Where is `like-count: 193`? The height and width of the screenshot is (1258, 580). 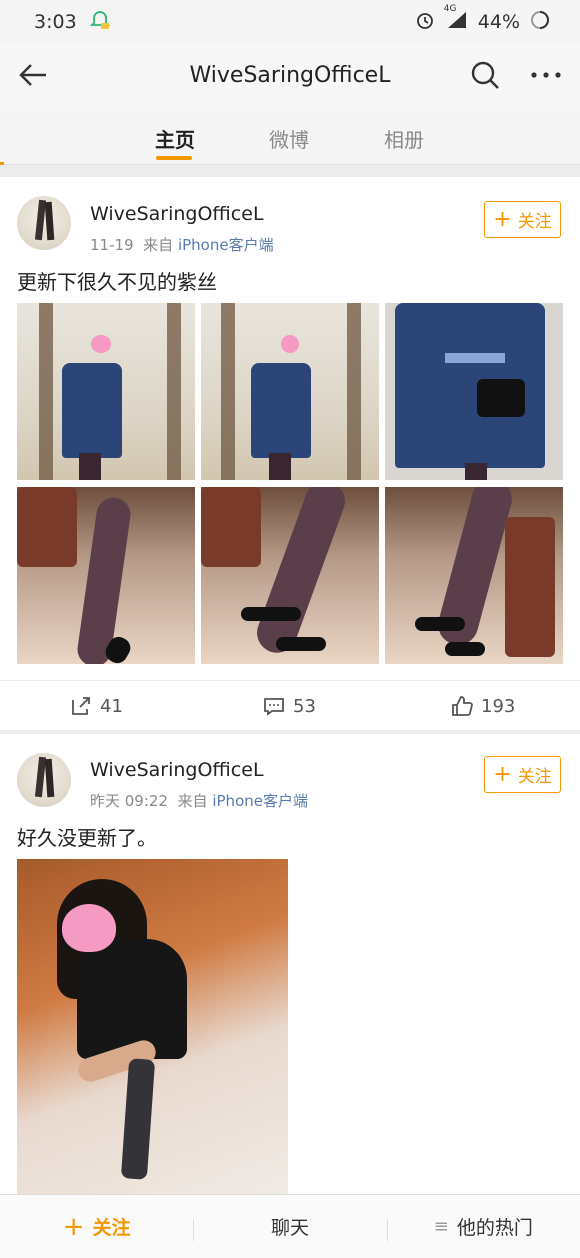
like-count: 193 is located at coordinates (498, 706).